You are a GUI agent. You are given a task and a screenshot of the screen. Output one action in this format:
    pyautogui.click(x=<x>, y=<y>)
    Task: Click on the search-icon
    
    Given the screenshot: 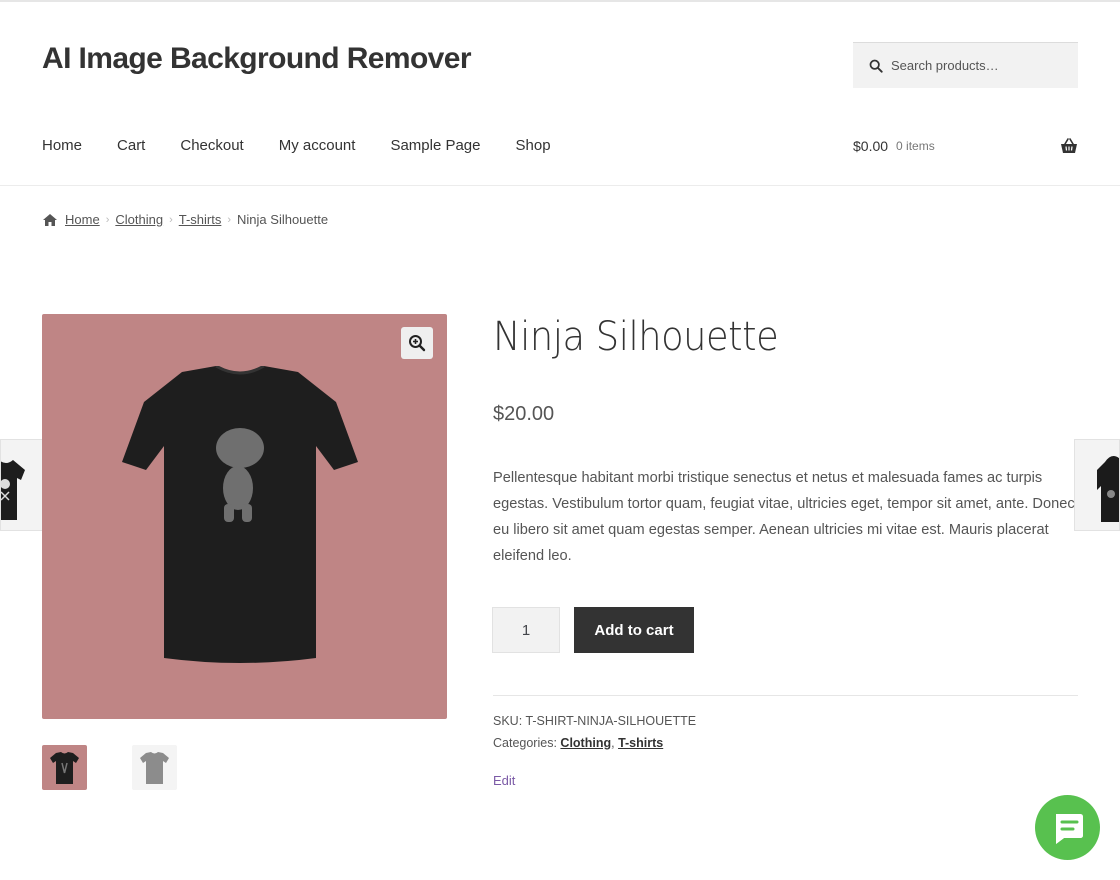 What is the action you would take?
    pyautogui.click(x=876, y=66)
    